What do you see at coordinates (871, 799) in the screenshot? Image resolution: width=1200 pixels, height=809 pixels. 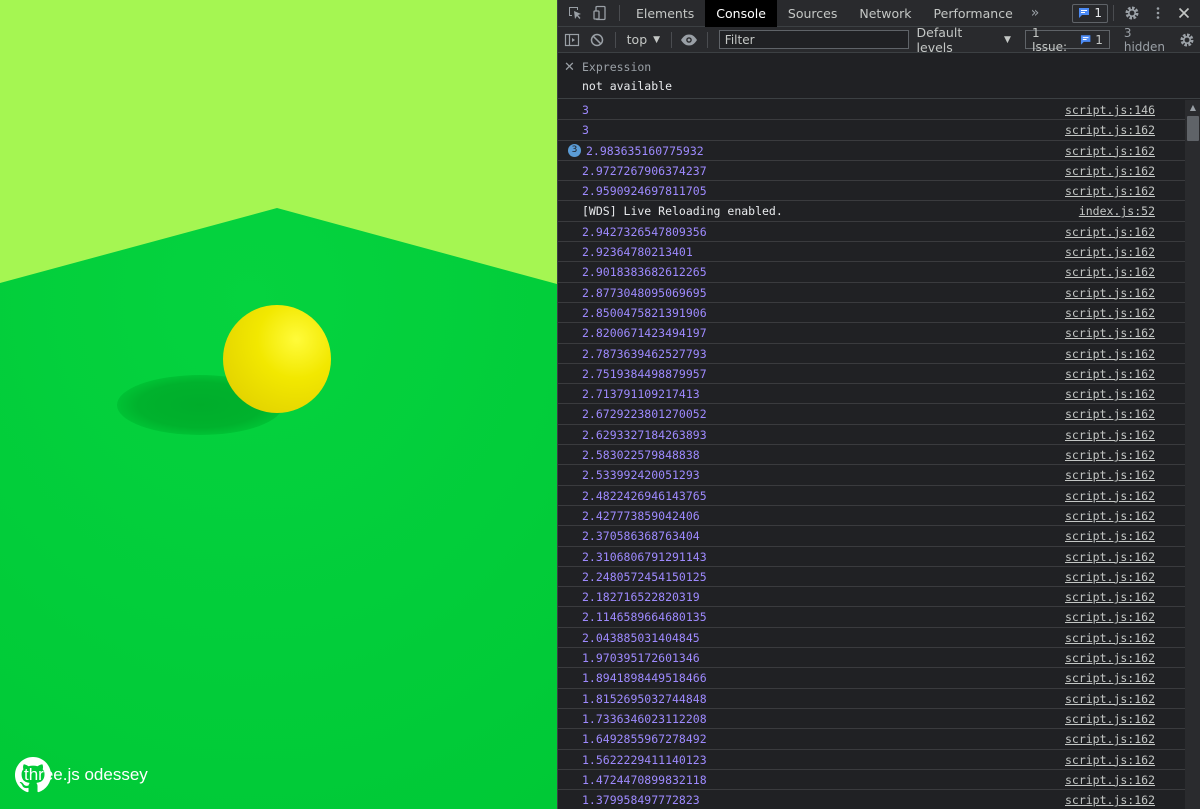 I see `console-row: 1.379958497772823 script.js:162` at bounding box center [871, 799].